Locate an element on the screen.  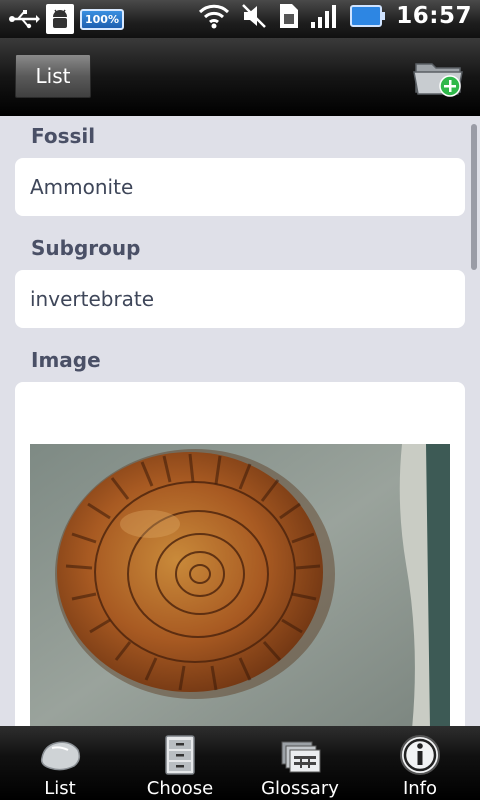
tab-list: List is located at coordinates (60, 763).